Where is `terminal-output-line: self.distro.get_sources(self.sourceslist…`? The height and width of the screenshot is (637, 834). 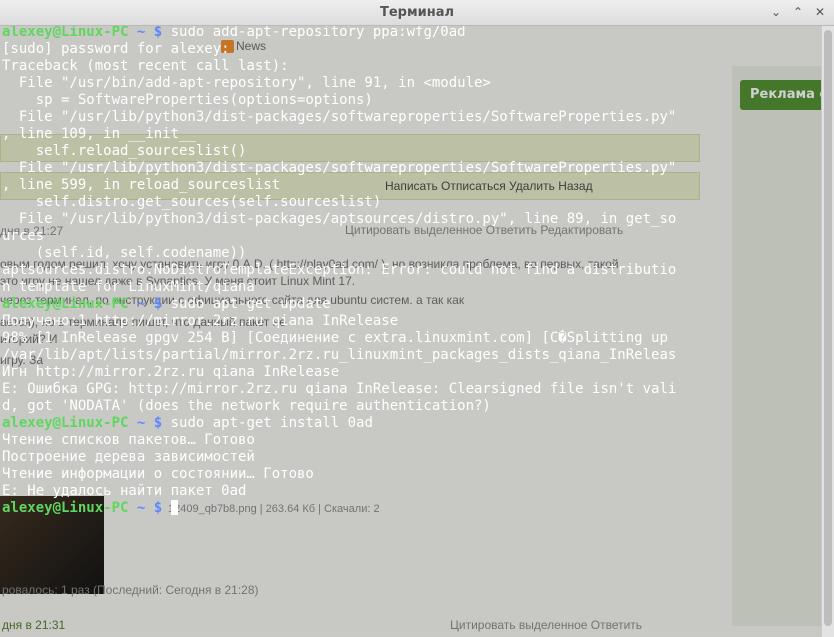 terminal-output-line: self.distro.get_sources(self.sourceslist… is located at coordinates (192, 202).